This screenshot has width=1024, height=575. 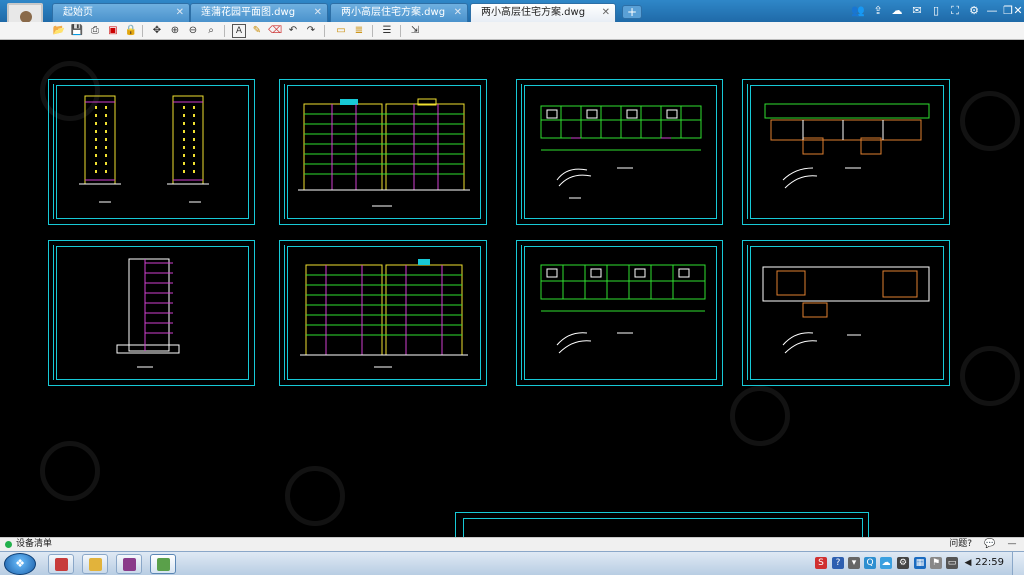 I want to click on open-icon: 📂, so click(x=59, y=31).